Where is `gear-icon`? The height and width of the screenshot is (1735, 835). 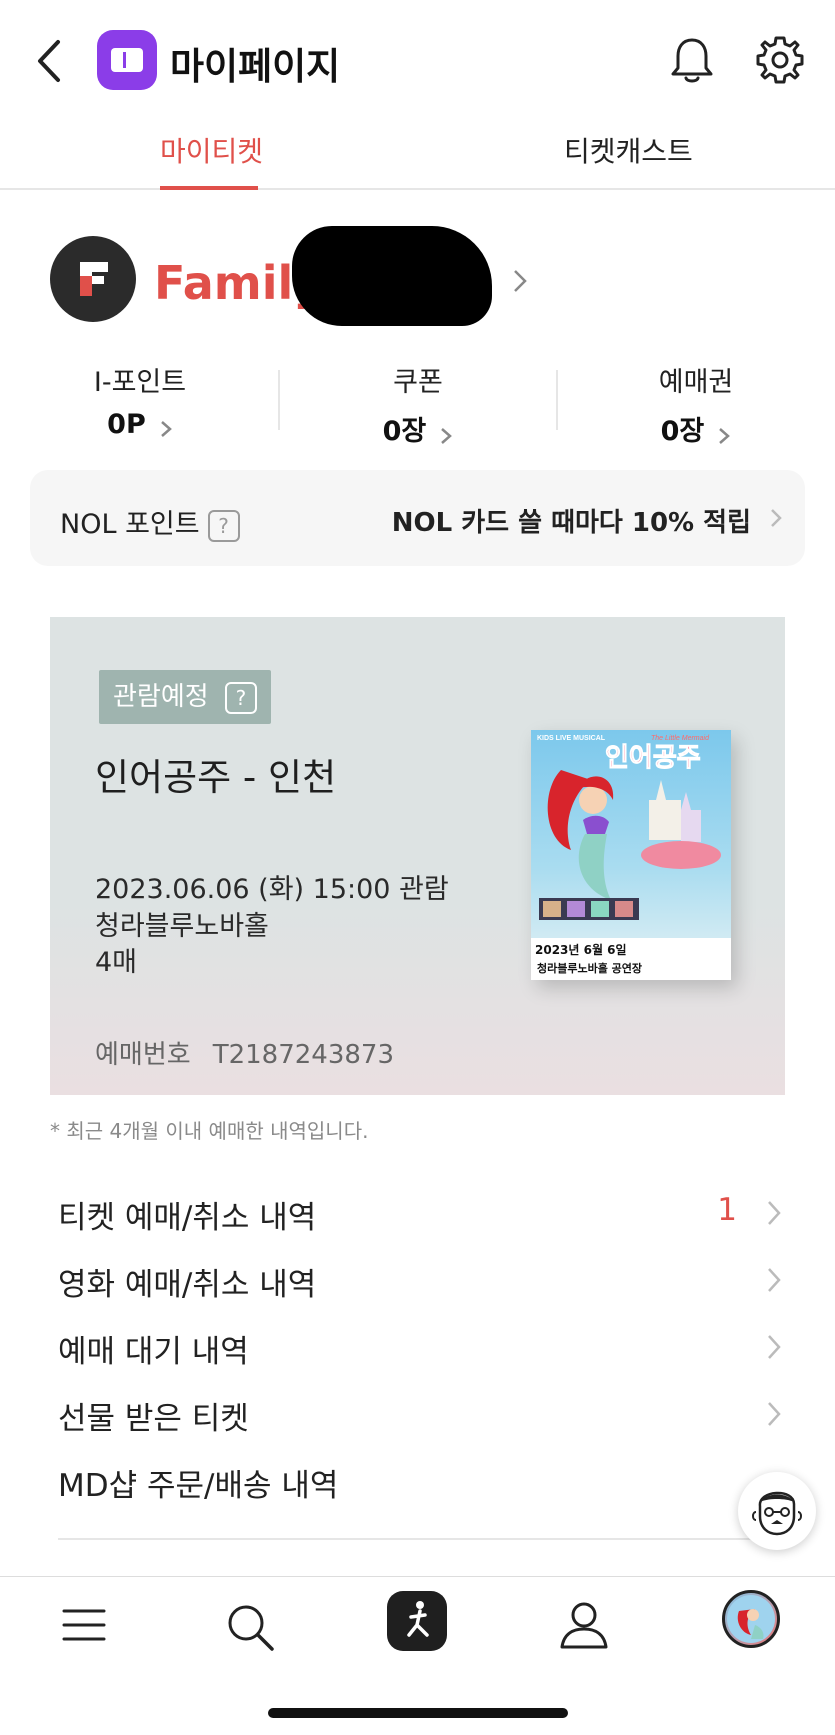
gear-icon is located at coordinates (780, 60).